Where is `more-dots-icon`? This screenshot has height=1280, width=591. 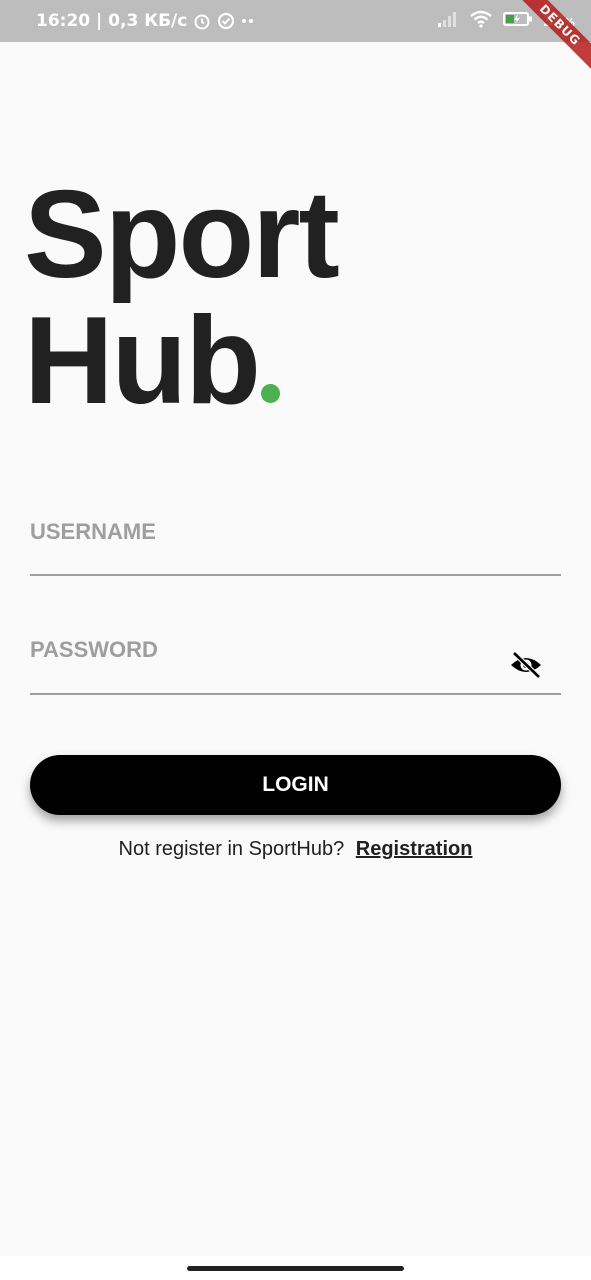 more-dots-icon is located at coordinates (248, 21).